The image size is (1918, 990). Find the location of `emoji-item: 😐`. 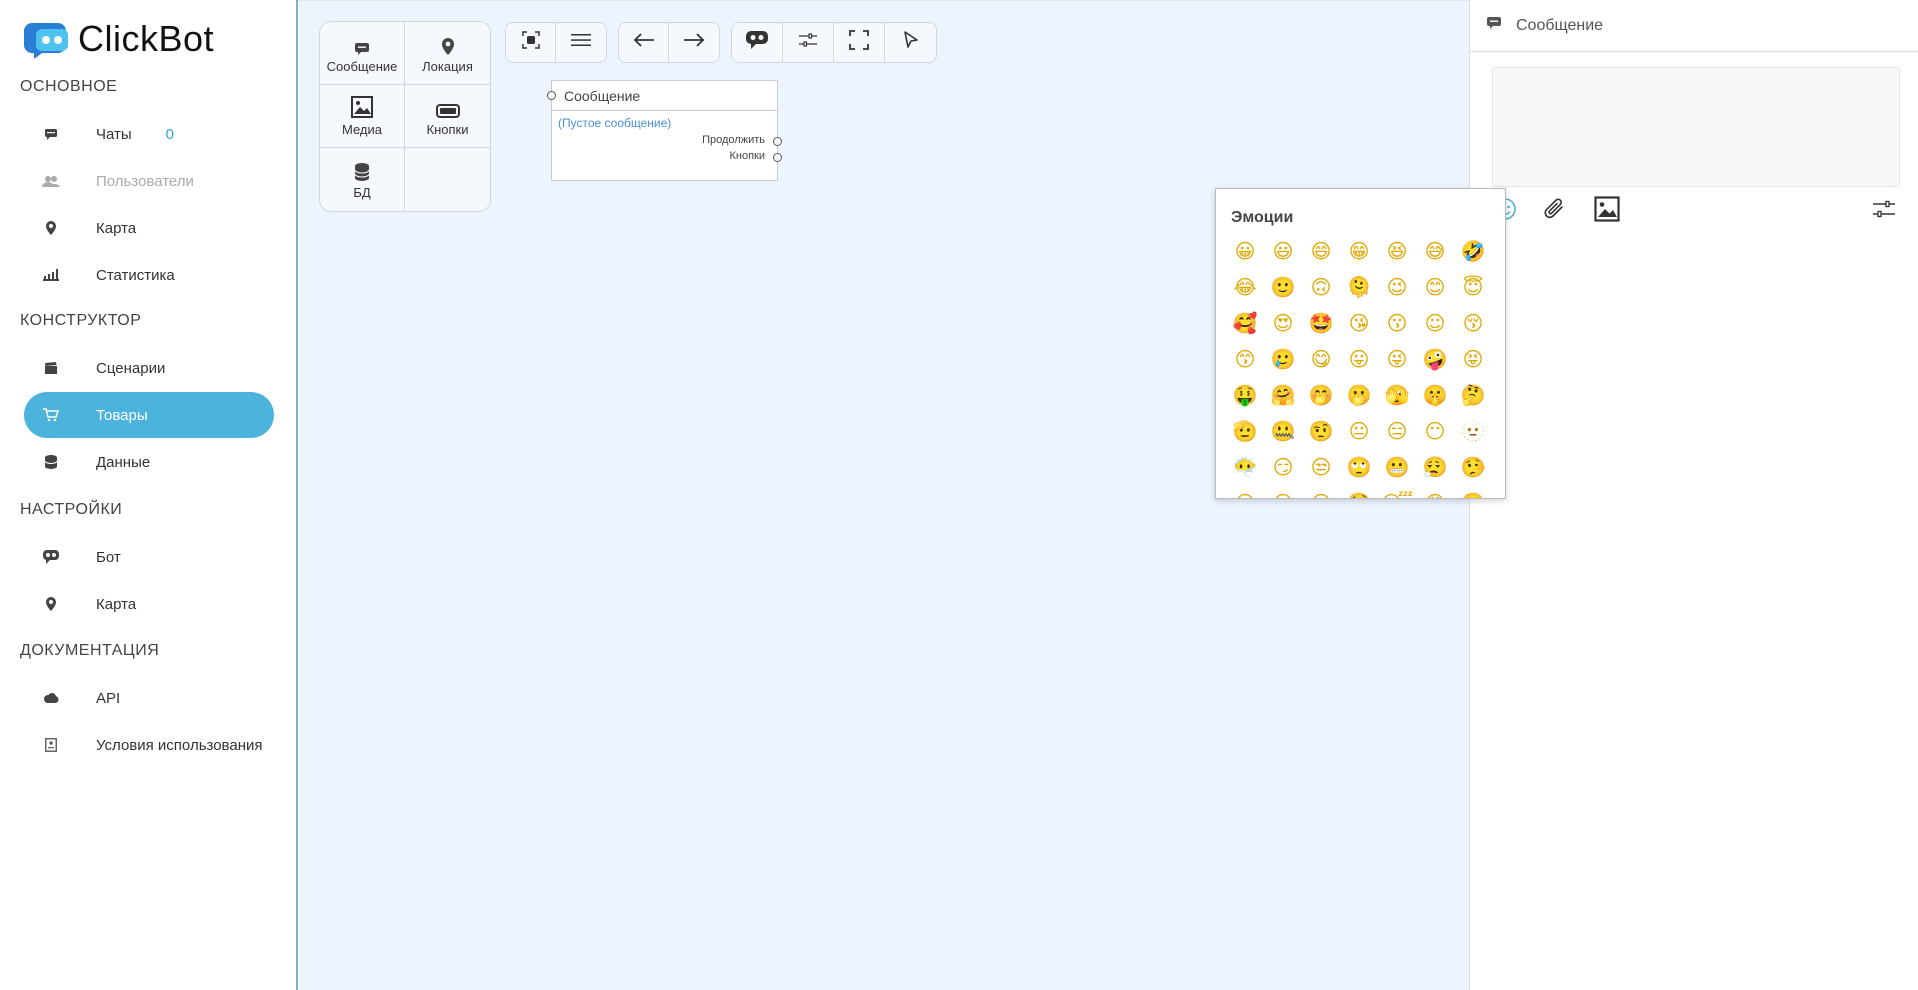

emoji-item: 😐 is located at coordinates (1359, 431).